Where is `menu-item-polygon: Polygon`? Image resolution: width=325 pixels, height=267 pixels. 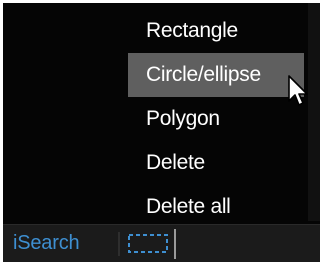 menu-item-polygon: Polygon is located at coordinates (216, 119).